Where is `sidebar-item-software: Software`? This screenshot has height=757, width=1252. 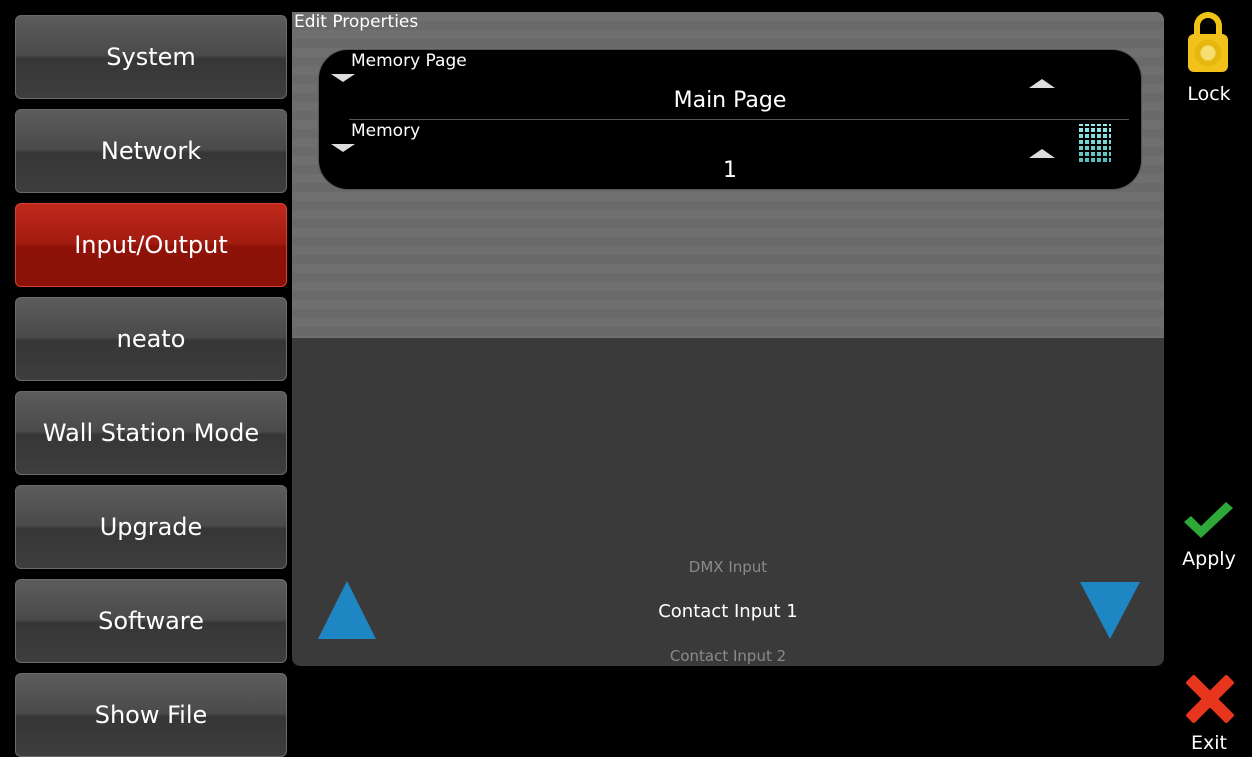
sidebar-item-software: Software is located at coordinates (151, 621).